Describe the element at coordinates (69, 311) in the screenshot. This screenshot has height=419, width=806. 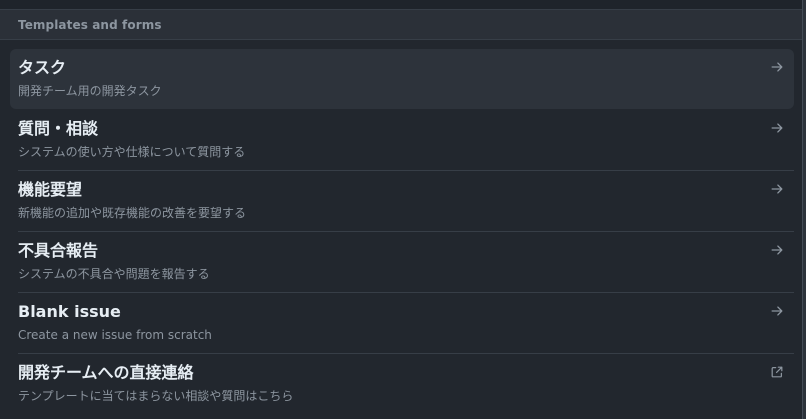
I see `template-title: Blank issue` at that location.